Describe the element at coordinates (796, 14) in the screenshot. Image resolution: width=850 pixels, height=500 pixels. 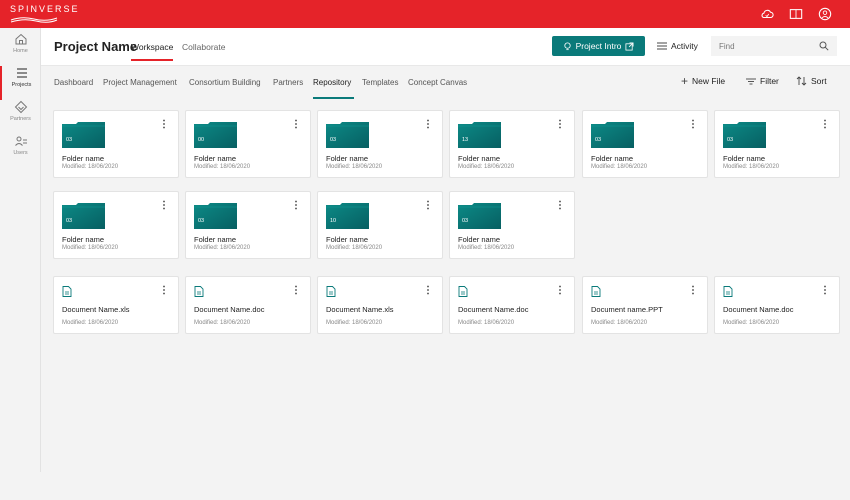
I see `book-icon` at that location.